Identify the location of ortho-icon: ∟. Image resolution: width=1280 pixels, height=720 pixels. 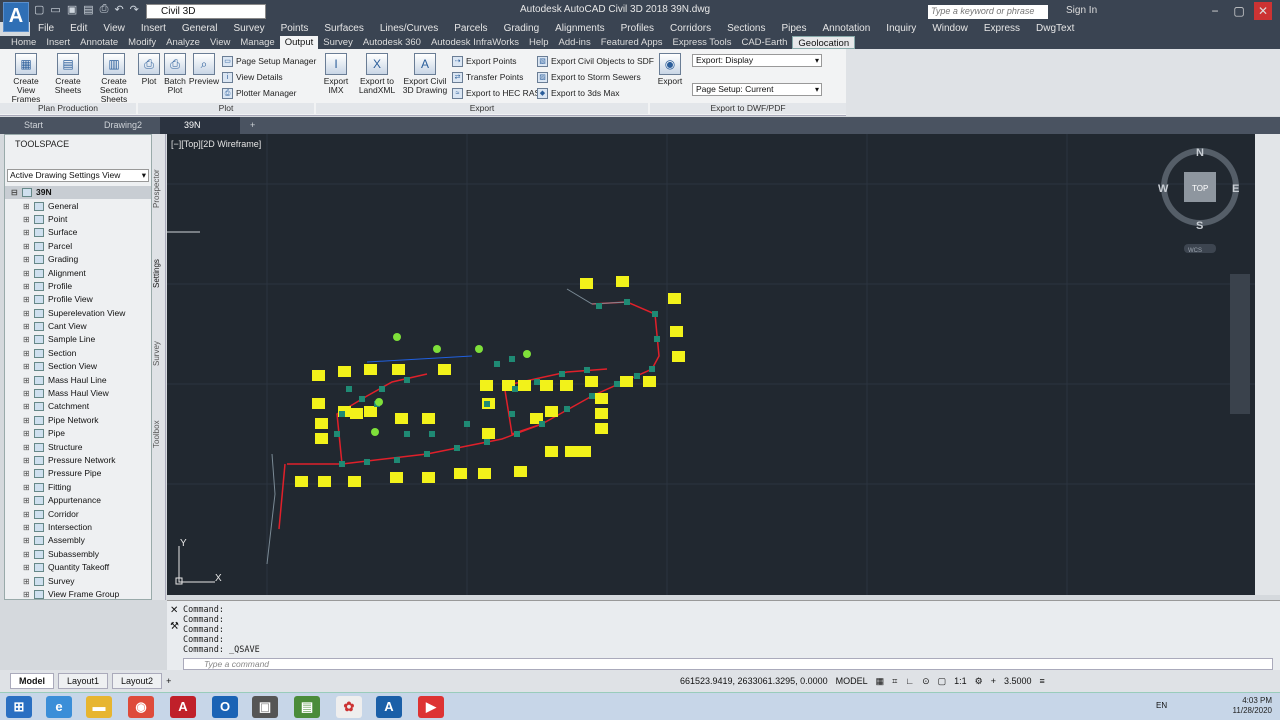
(909, 681).